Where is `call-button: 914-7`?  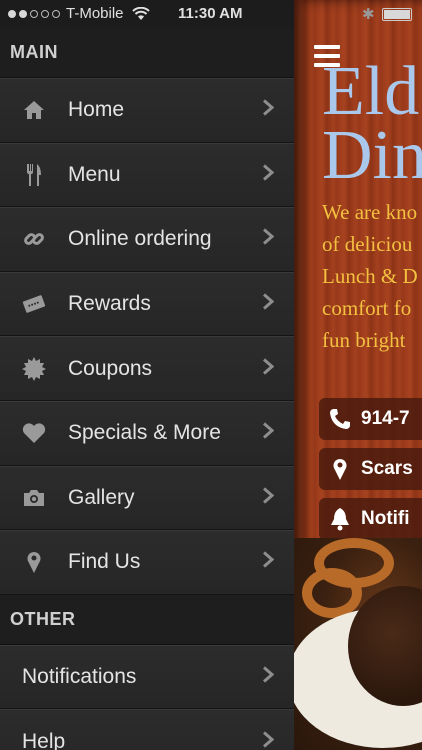 call-button: 914-7 is located at coordinates (370, 419).